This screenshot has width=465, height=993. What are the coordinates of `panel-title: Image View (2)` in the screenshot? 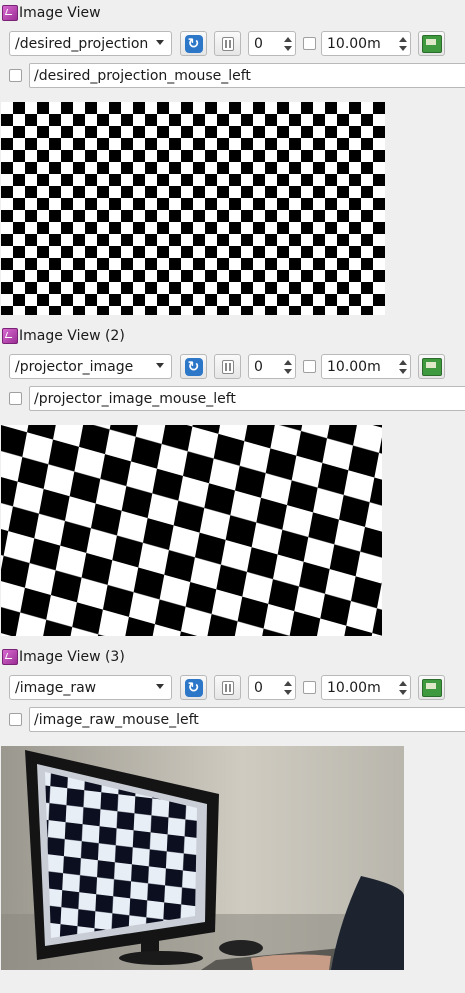 It's located at (72, 336).